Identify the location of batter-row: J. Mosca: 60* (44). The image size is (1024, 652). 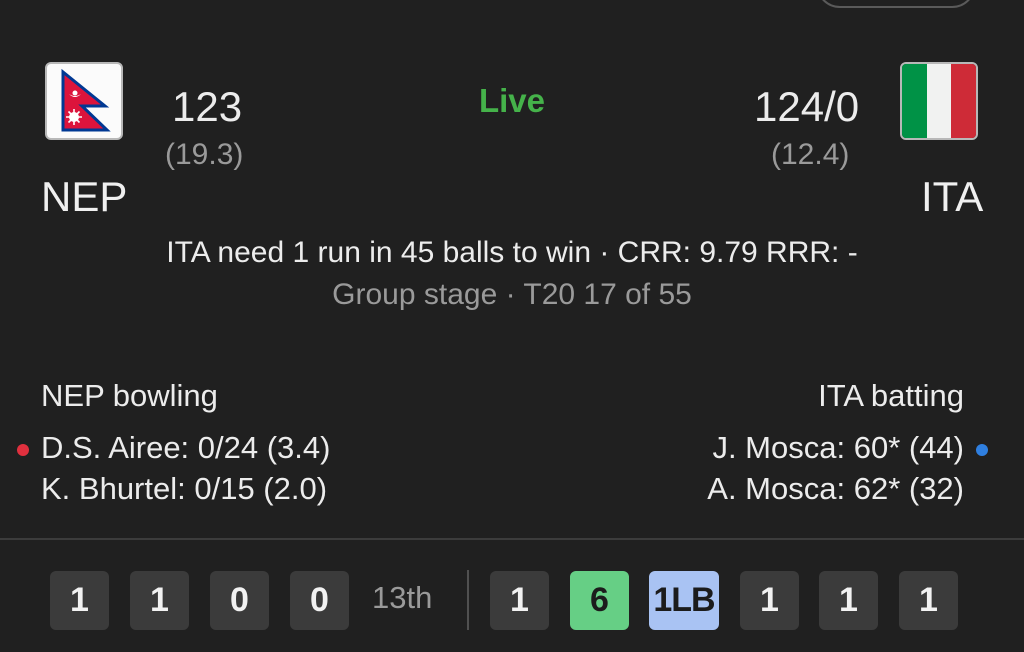
(838, 447).